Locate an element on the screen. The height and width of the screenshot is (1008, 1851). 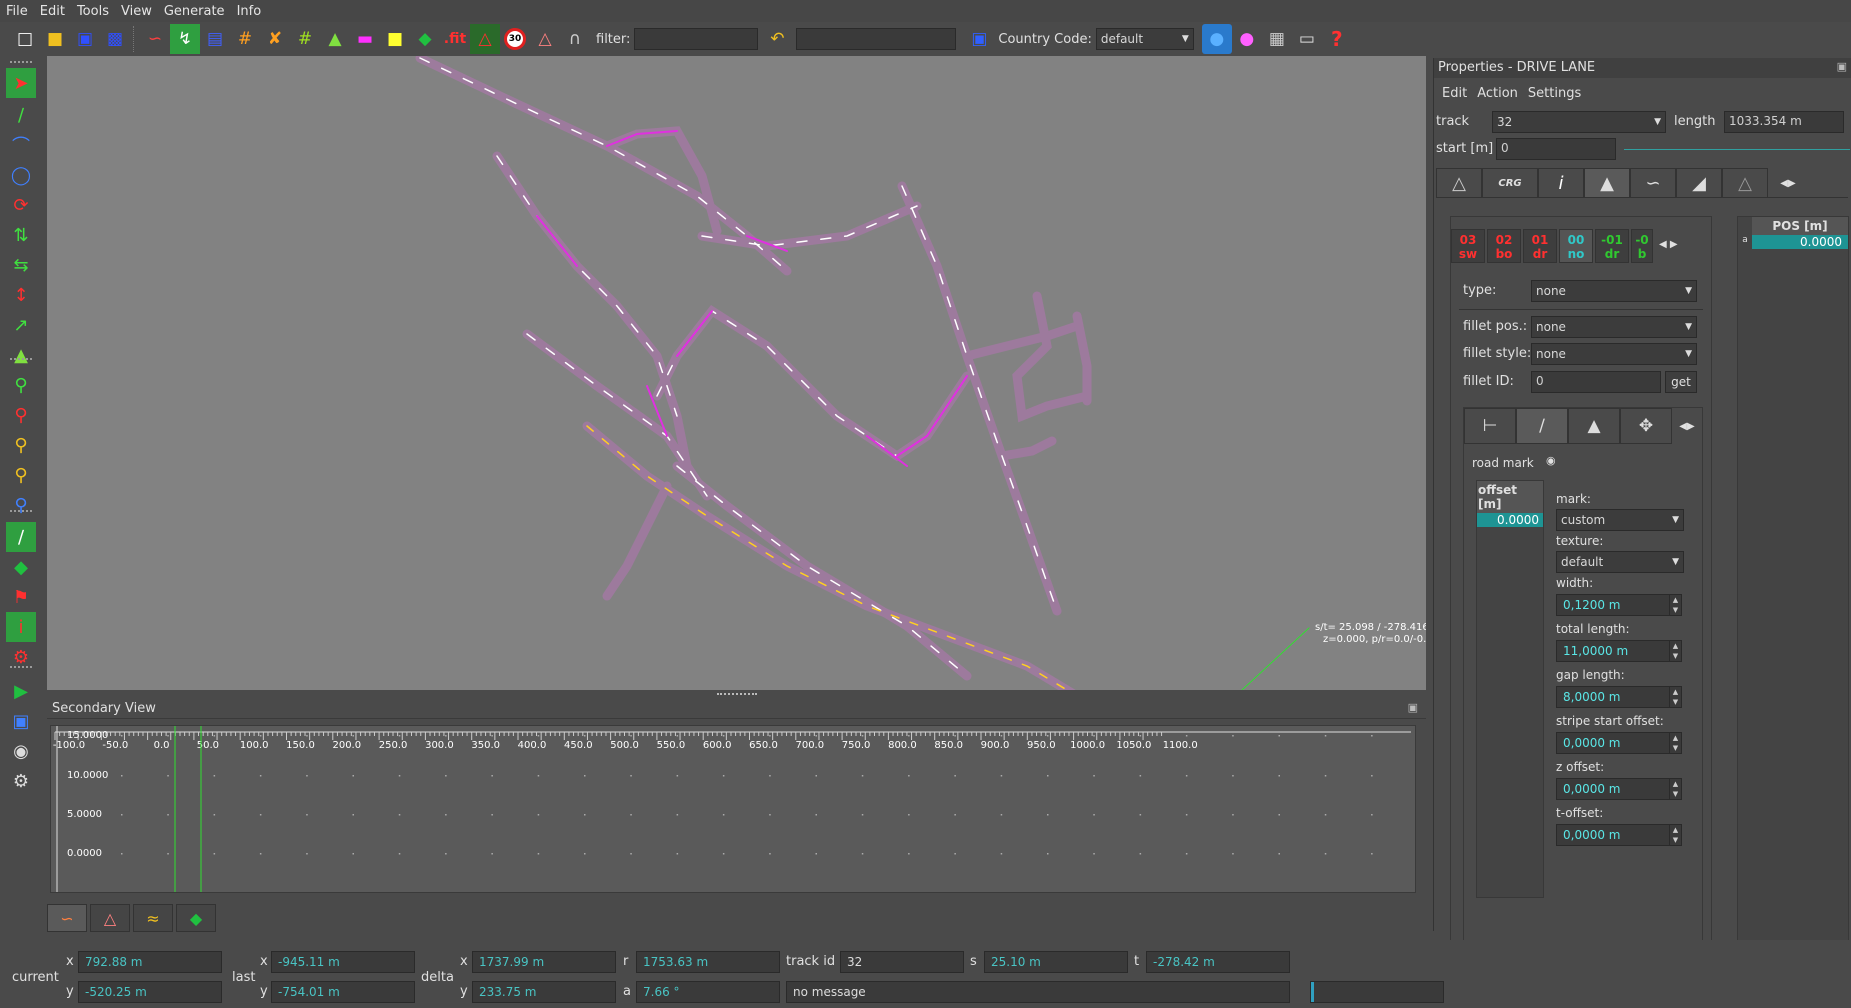
grid-green-icon: # is located at coordinates (305, 39).